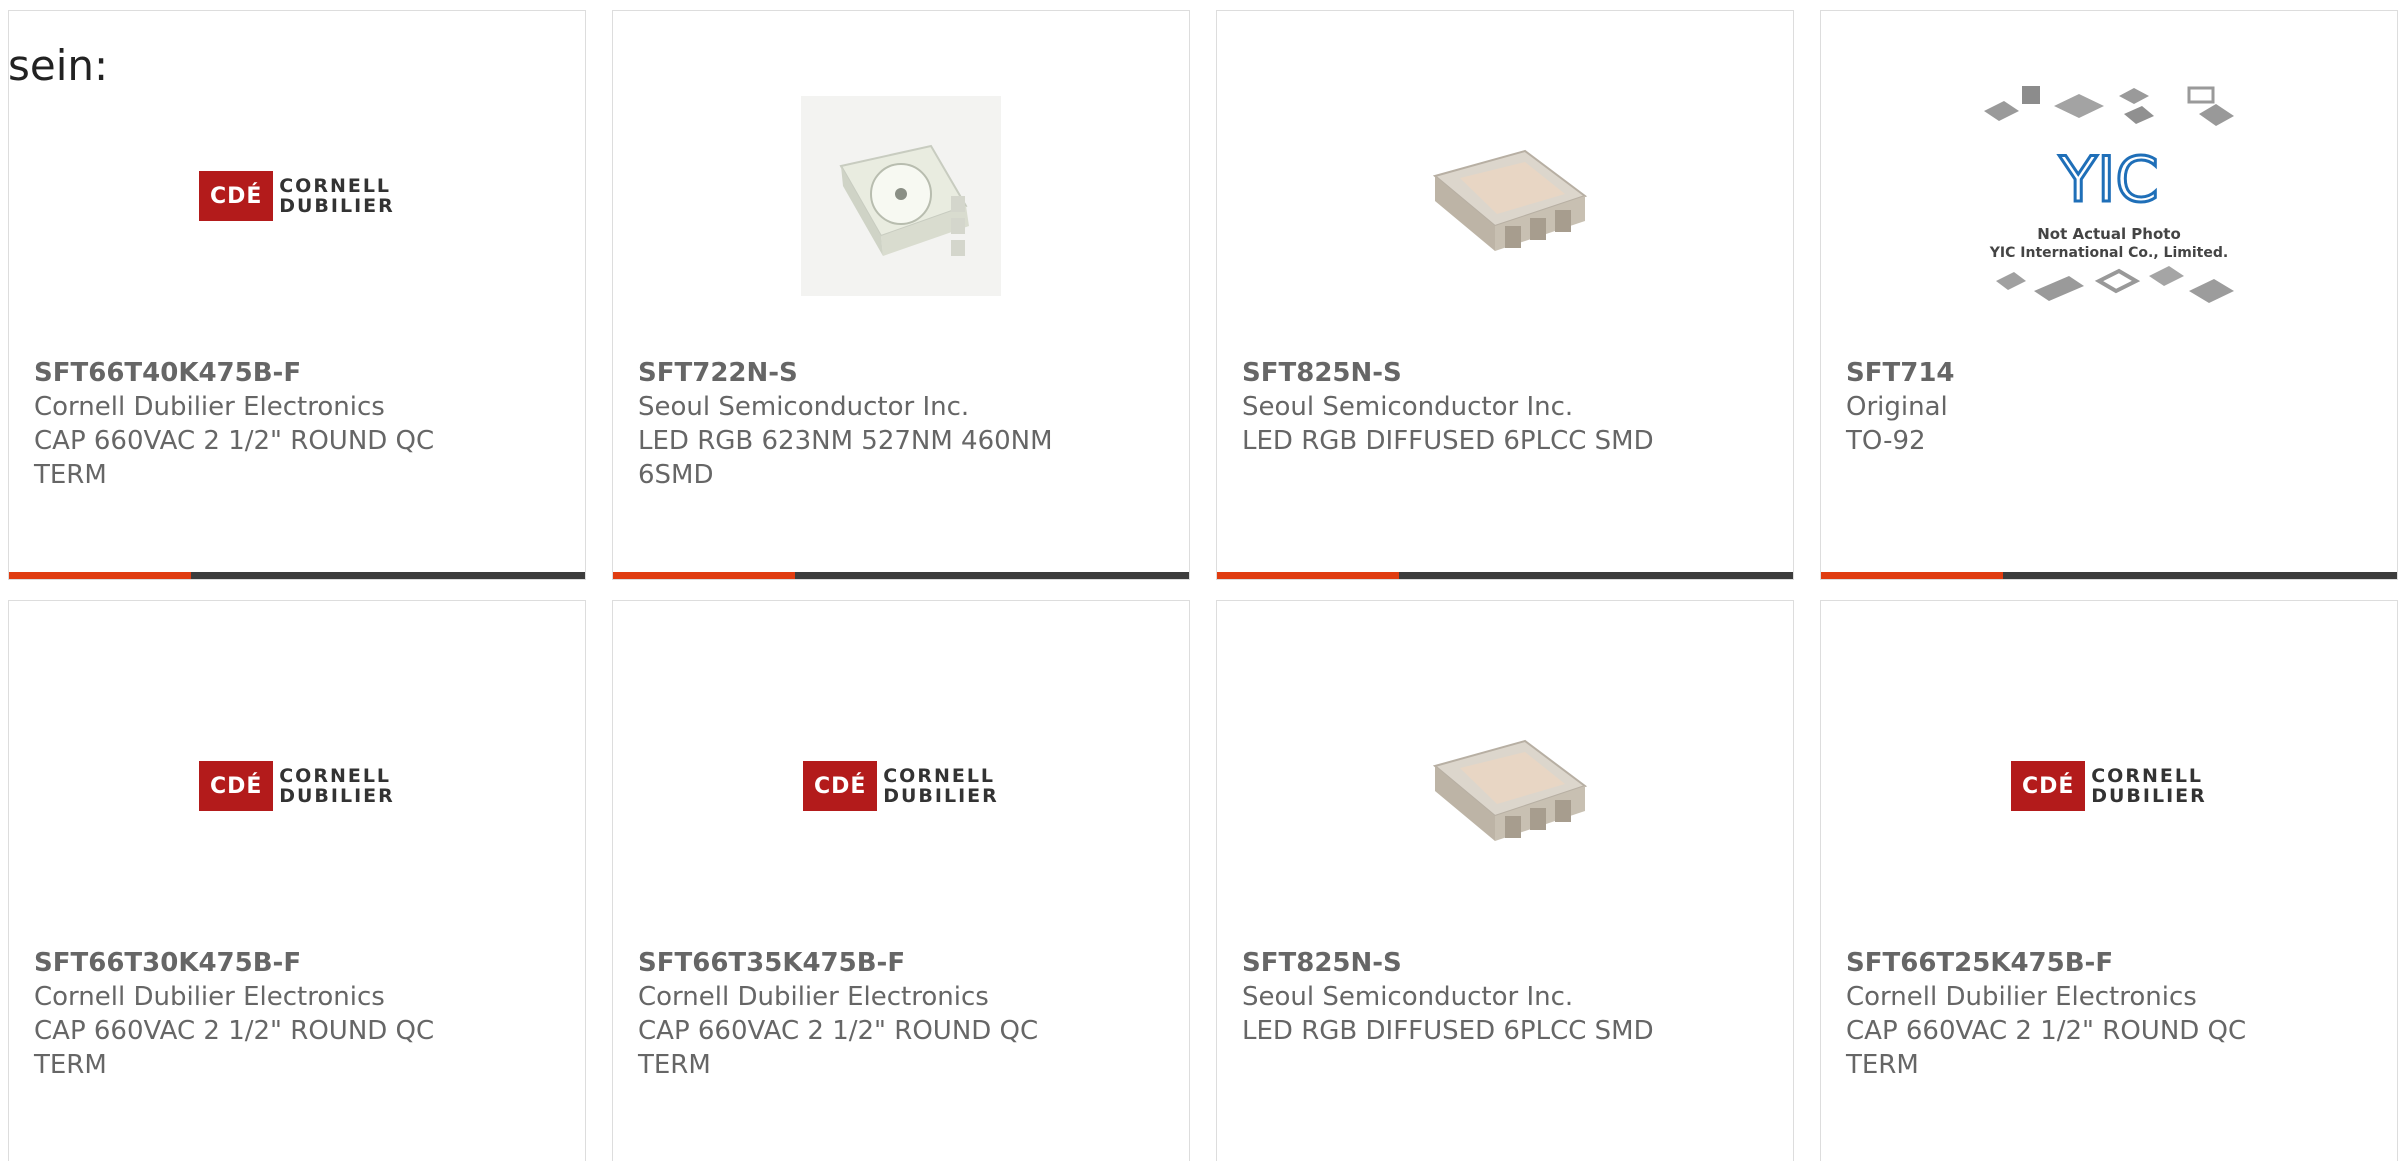 The height and width of the screenshot is (1161, 2400). What do you see at coordinates (2108, 179) in the screenshot?
I see `svg-text: YIC` at bounding box center [2108, 179].